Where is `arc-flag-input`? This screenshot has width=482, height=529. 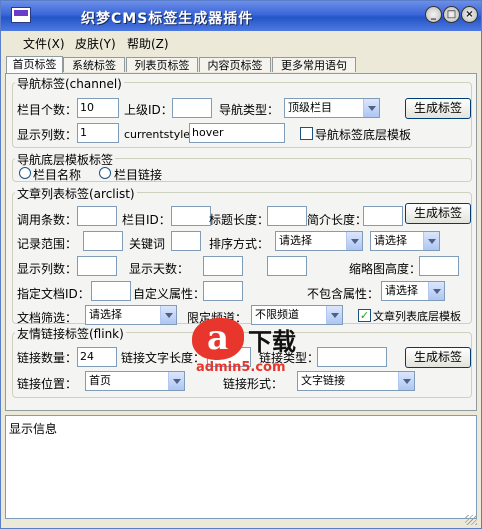 arc-flag-input is located at coordinates (223, 291).